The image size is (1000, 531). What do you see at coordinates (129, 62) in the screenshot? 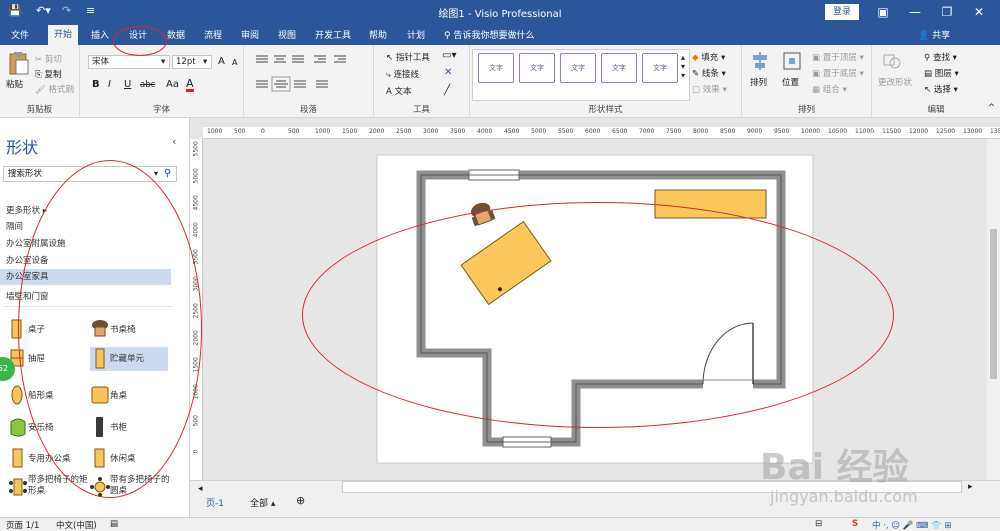
I see `font-name-select: 宋体 ▾` at bounding box center [129, 62].